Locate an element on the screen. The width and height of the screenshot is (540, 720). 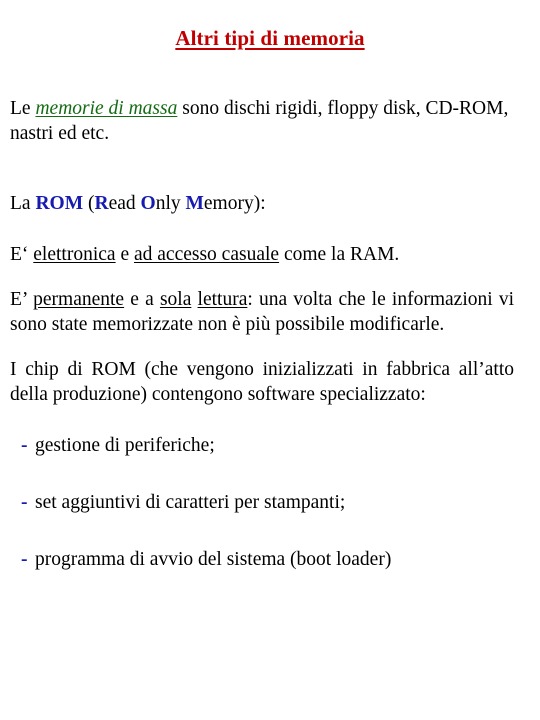
p1-lead: Le is located at coordinates (23, 108).